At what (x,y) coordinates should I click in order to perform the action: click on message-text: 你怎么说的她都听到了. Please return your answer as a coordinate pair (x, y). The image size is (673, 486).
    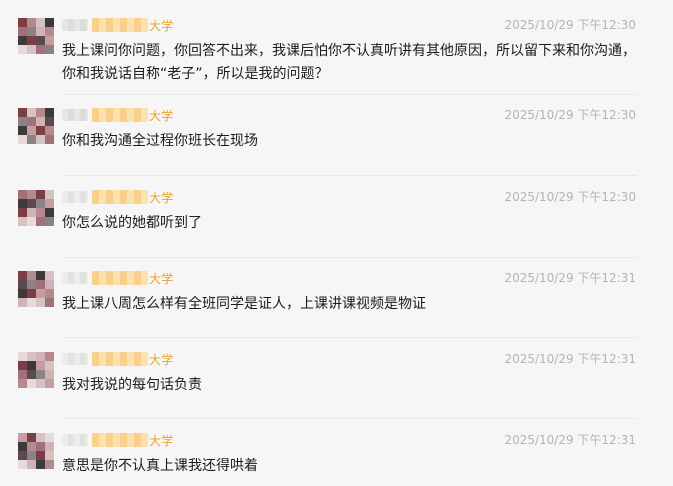
    Looking at the image, I should click on (132, 223).